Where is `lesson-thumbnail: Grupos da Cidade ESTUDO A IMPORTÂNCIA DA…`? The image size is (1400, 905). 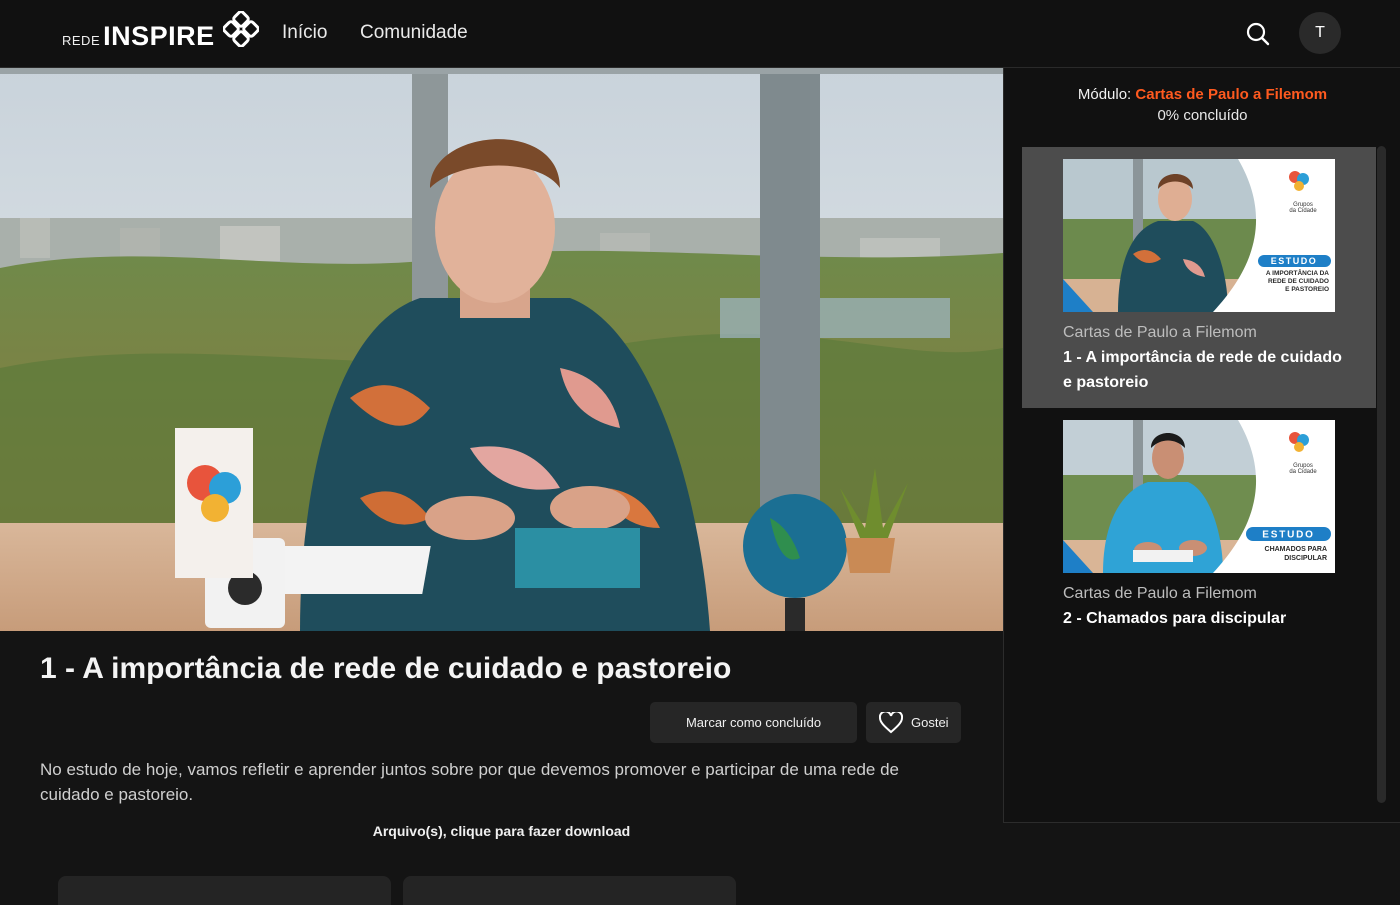
lesson-thumbnail: Grupos da Cidade ESTUDO A IMPORTÂNCIA DA… is located at coordinates (1199, 235).